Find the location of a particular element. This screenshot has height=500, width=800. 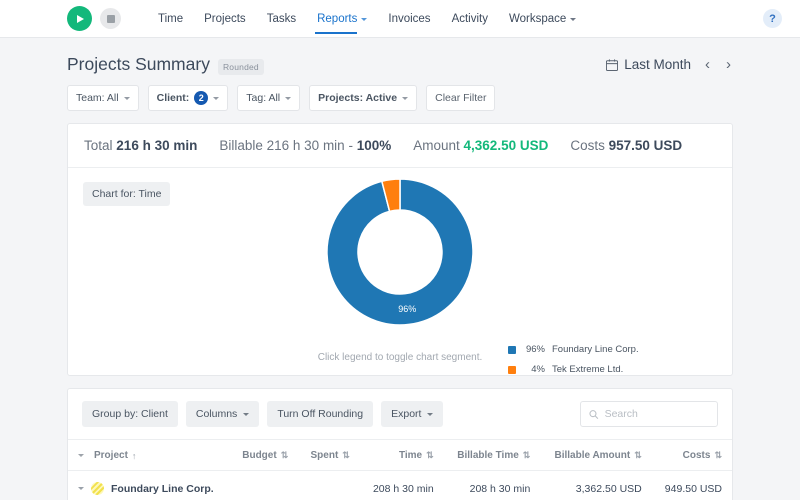

filter-chip-projects-active: Projects: Active is located at coordinates (363, 98).